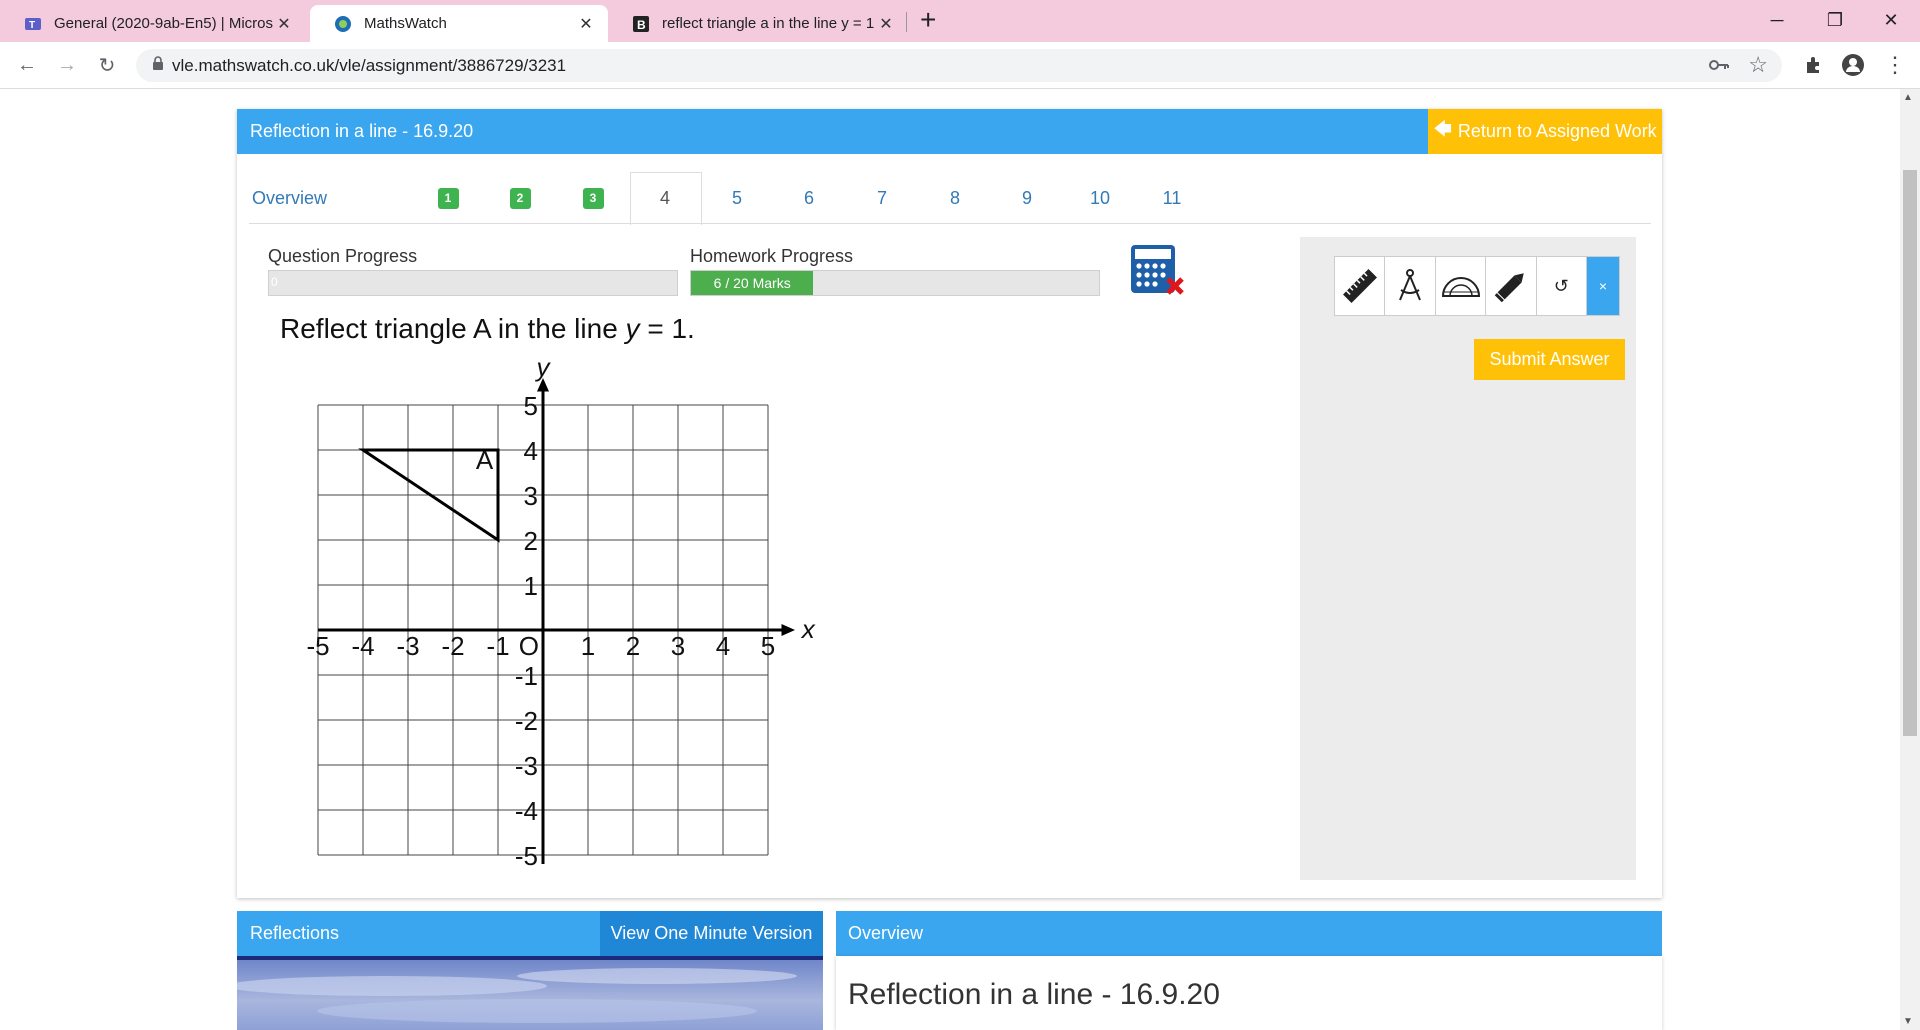  Describe the element at coordinates (768, 23) in the screenshot. I see `tab-title: reflect triangle a in the line y = 1` at that location.